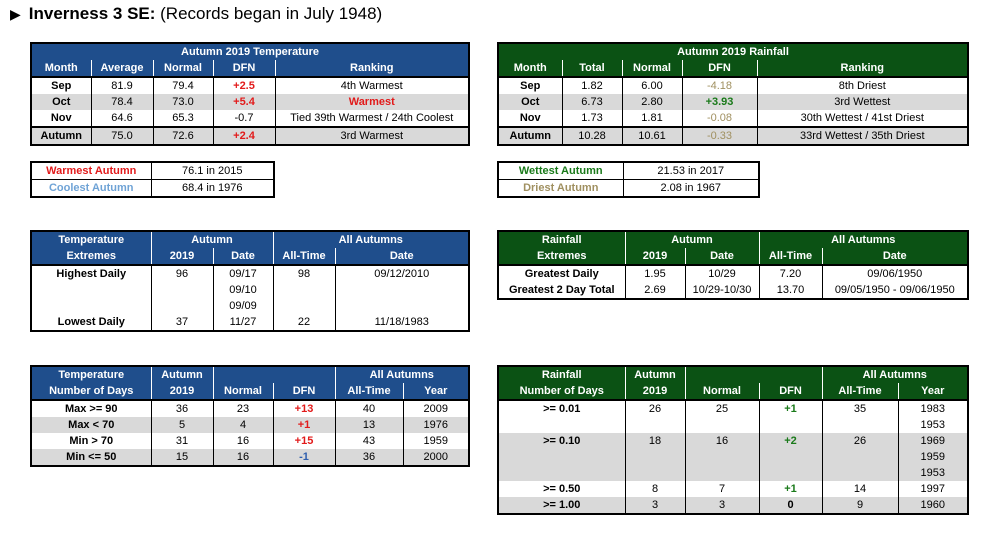 This screenshot has height=536, width=997. What do you see at coordinates (719, 85) in the screenshot?
I see `dfn-cell: -4.18` at bounding box center [719, 85].